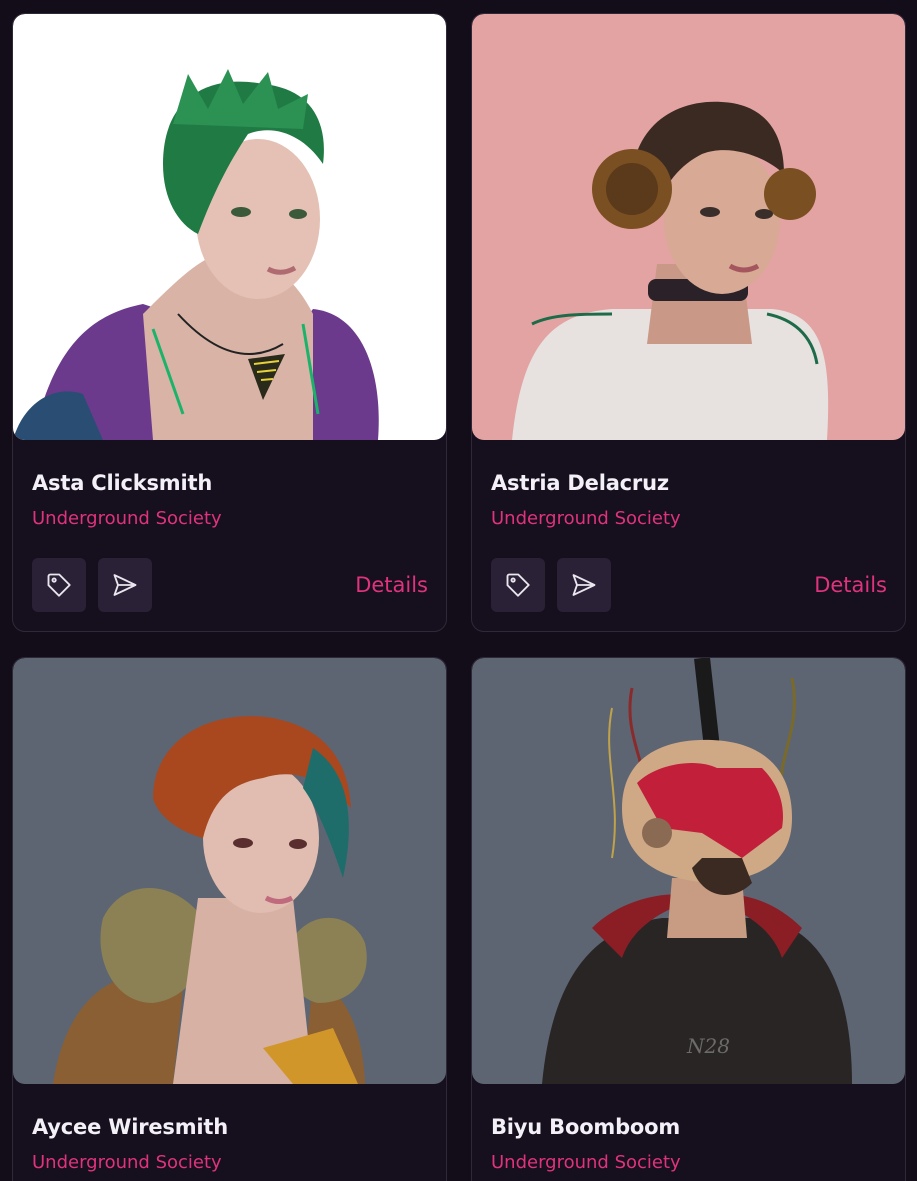 This screenshot has width=917, height=1181. Describe the element at coordinates (708, 1046) in the screenshot. I see `svg-text: N28` at that location.